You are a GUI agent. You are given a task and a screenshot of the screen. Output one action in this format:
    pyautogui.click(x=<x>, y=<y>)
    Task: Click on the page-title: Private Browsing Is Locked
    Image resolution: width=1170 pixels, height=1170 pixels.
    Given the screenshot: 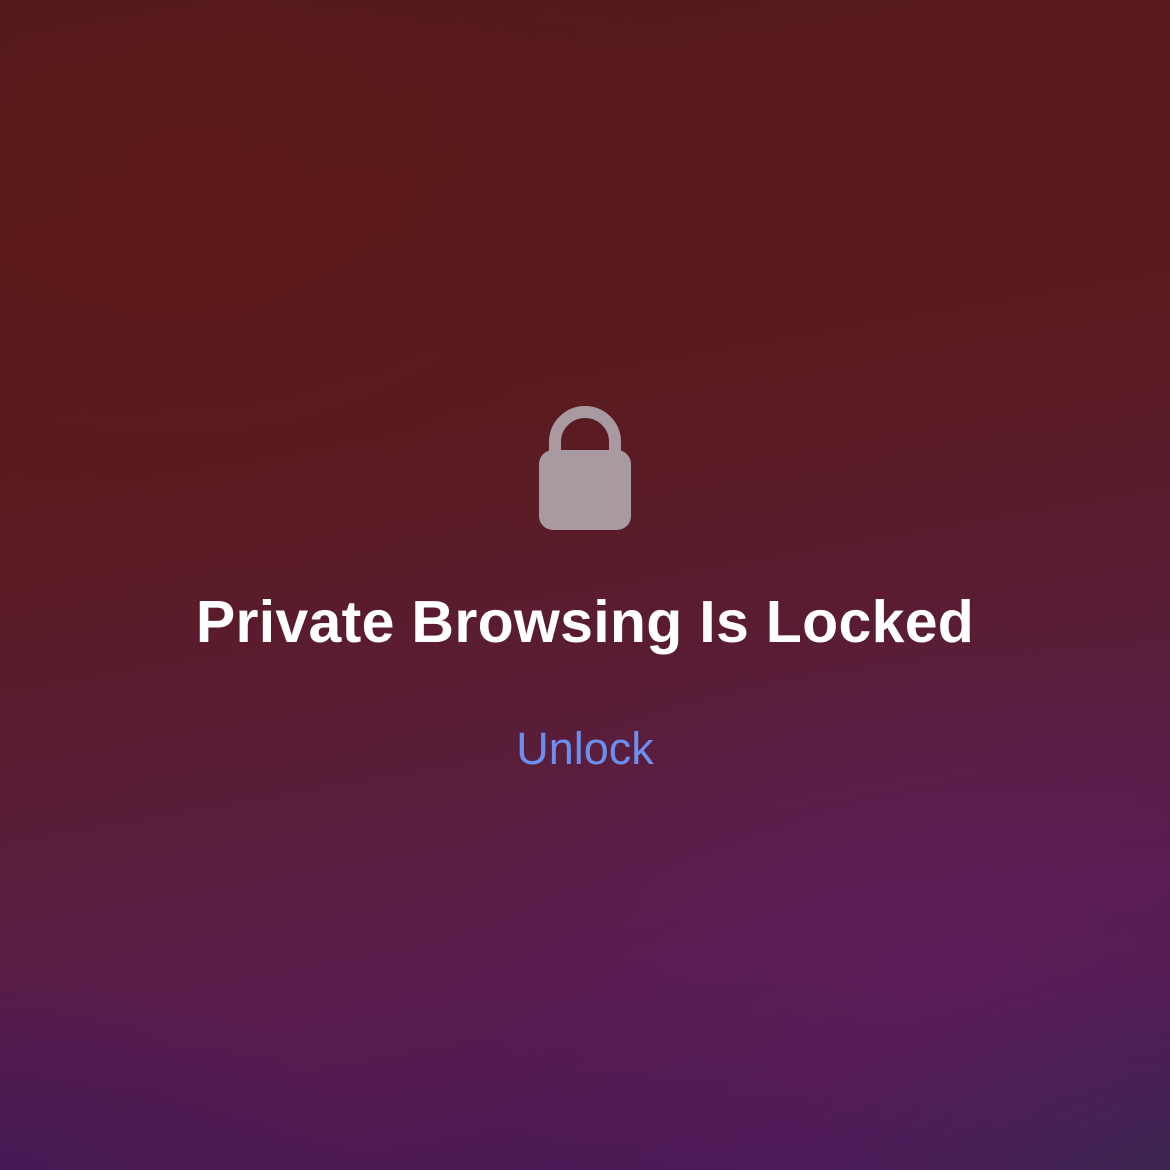 What is the action you would take?
    pyautogui.click(x=585, y=622)
    